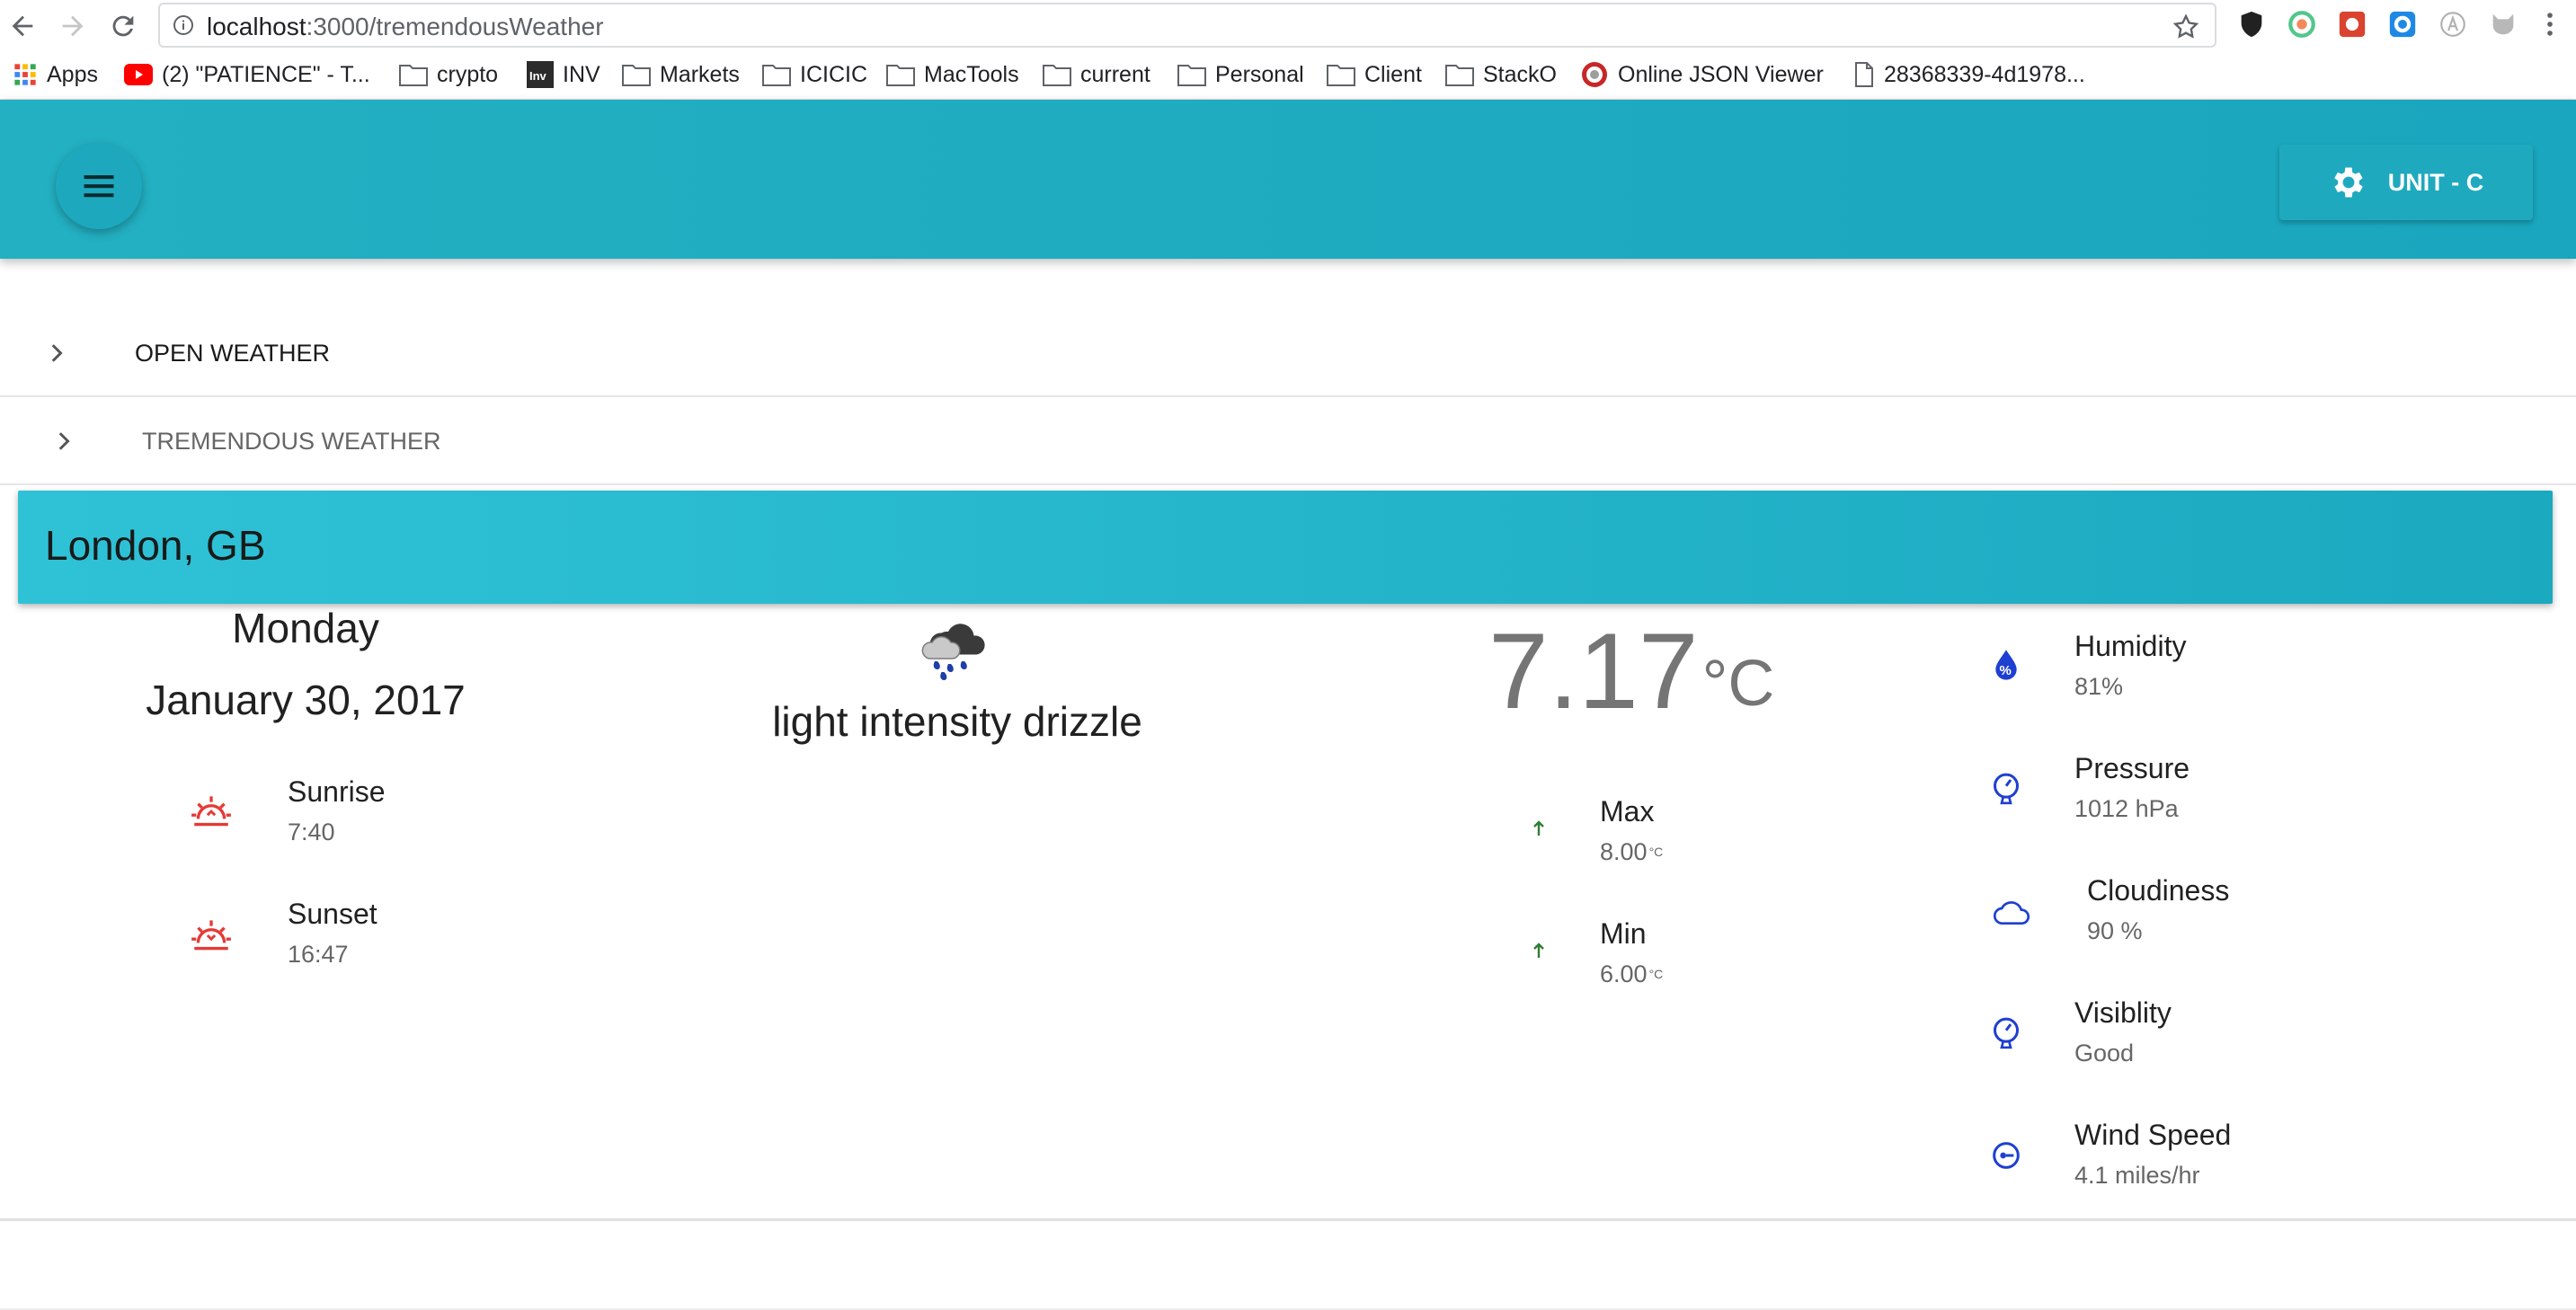 This screenshot has width=2576, height=1310. I want to click on bookmark-markets: Markets, so click(681, 74).